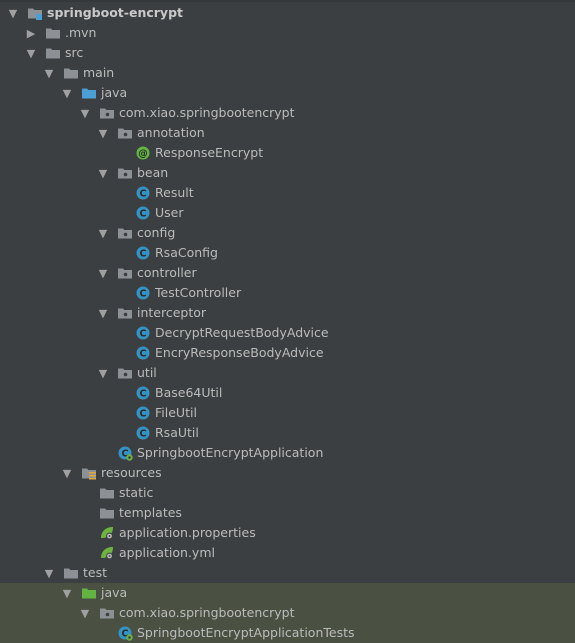  Describe the element at coordinates (287, 173) in the screenshot. I see `tree-row: ▼ bean` at that location.